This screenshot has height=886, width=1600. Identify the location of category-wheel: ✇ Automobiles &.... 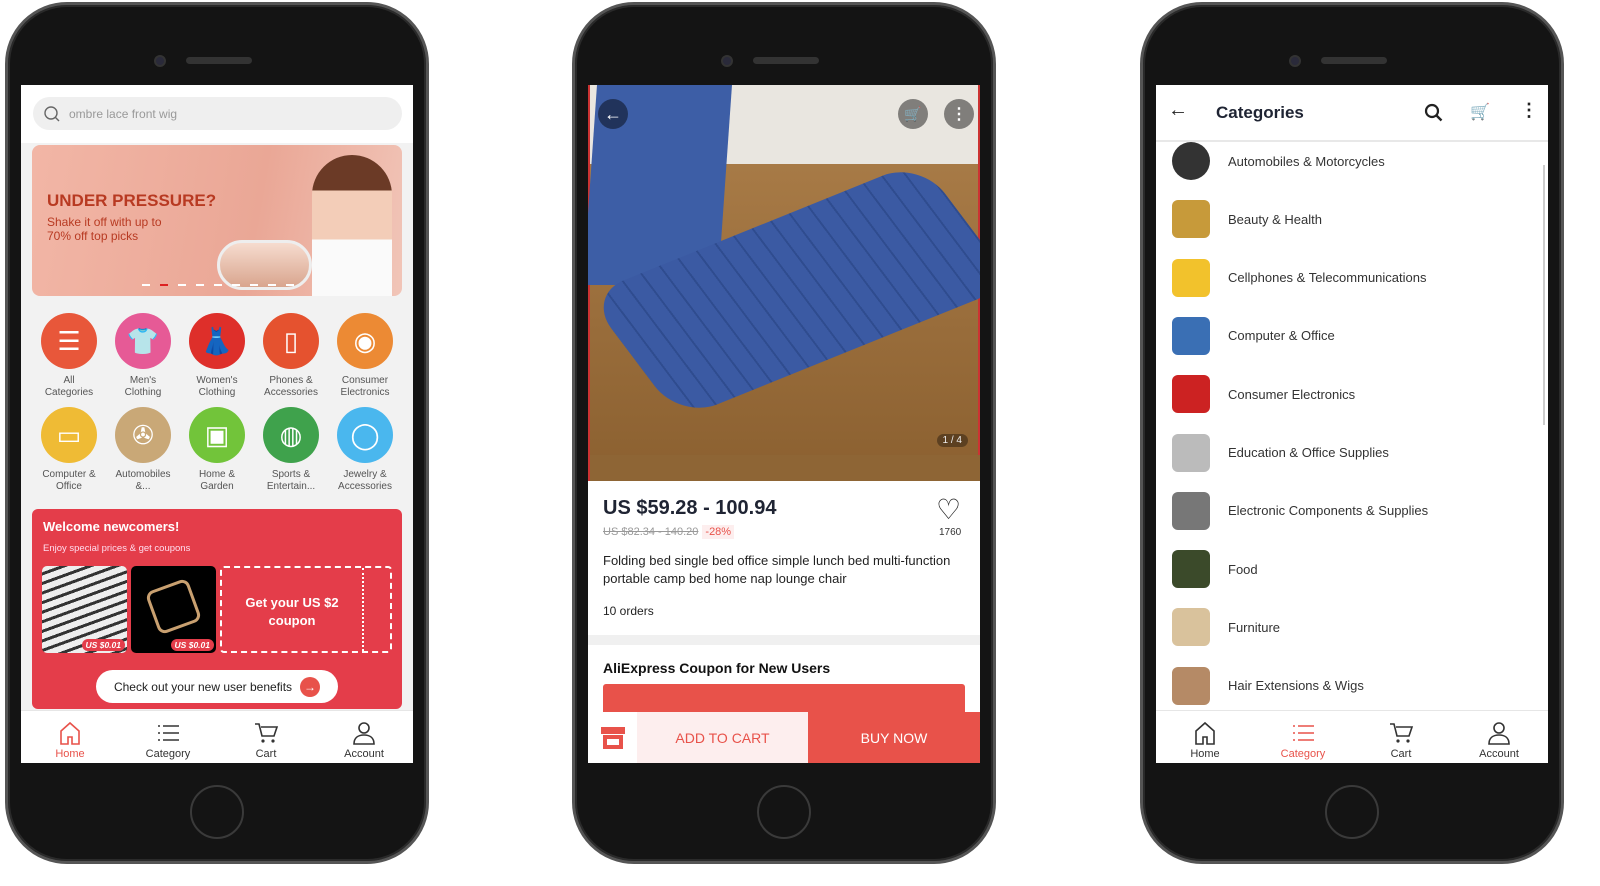
(143, 450).